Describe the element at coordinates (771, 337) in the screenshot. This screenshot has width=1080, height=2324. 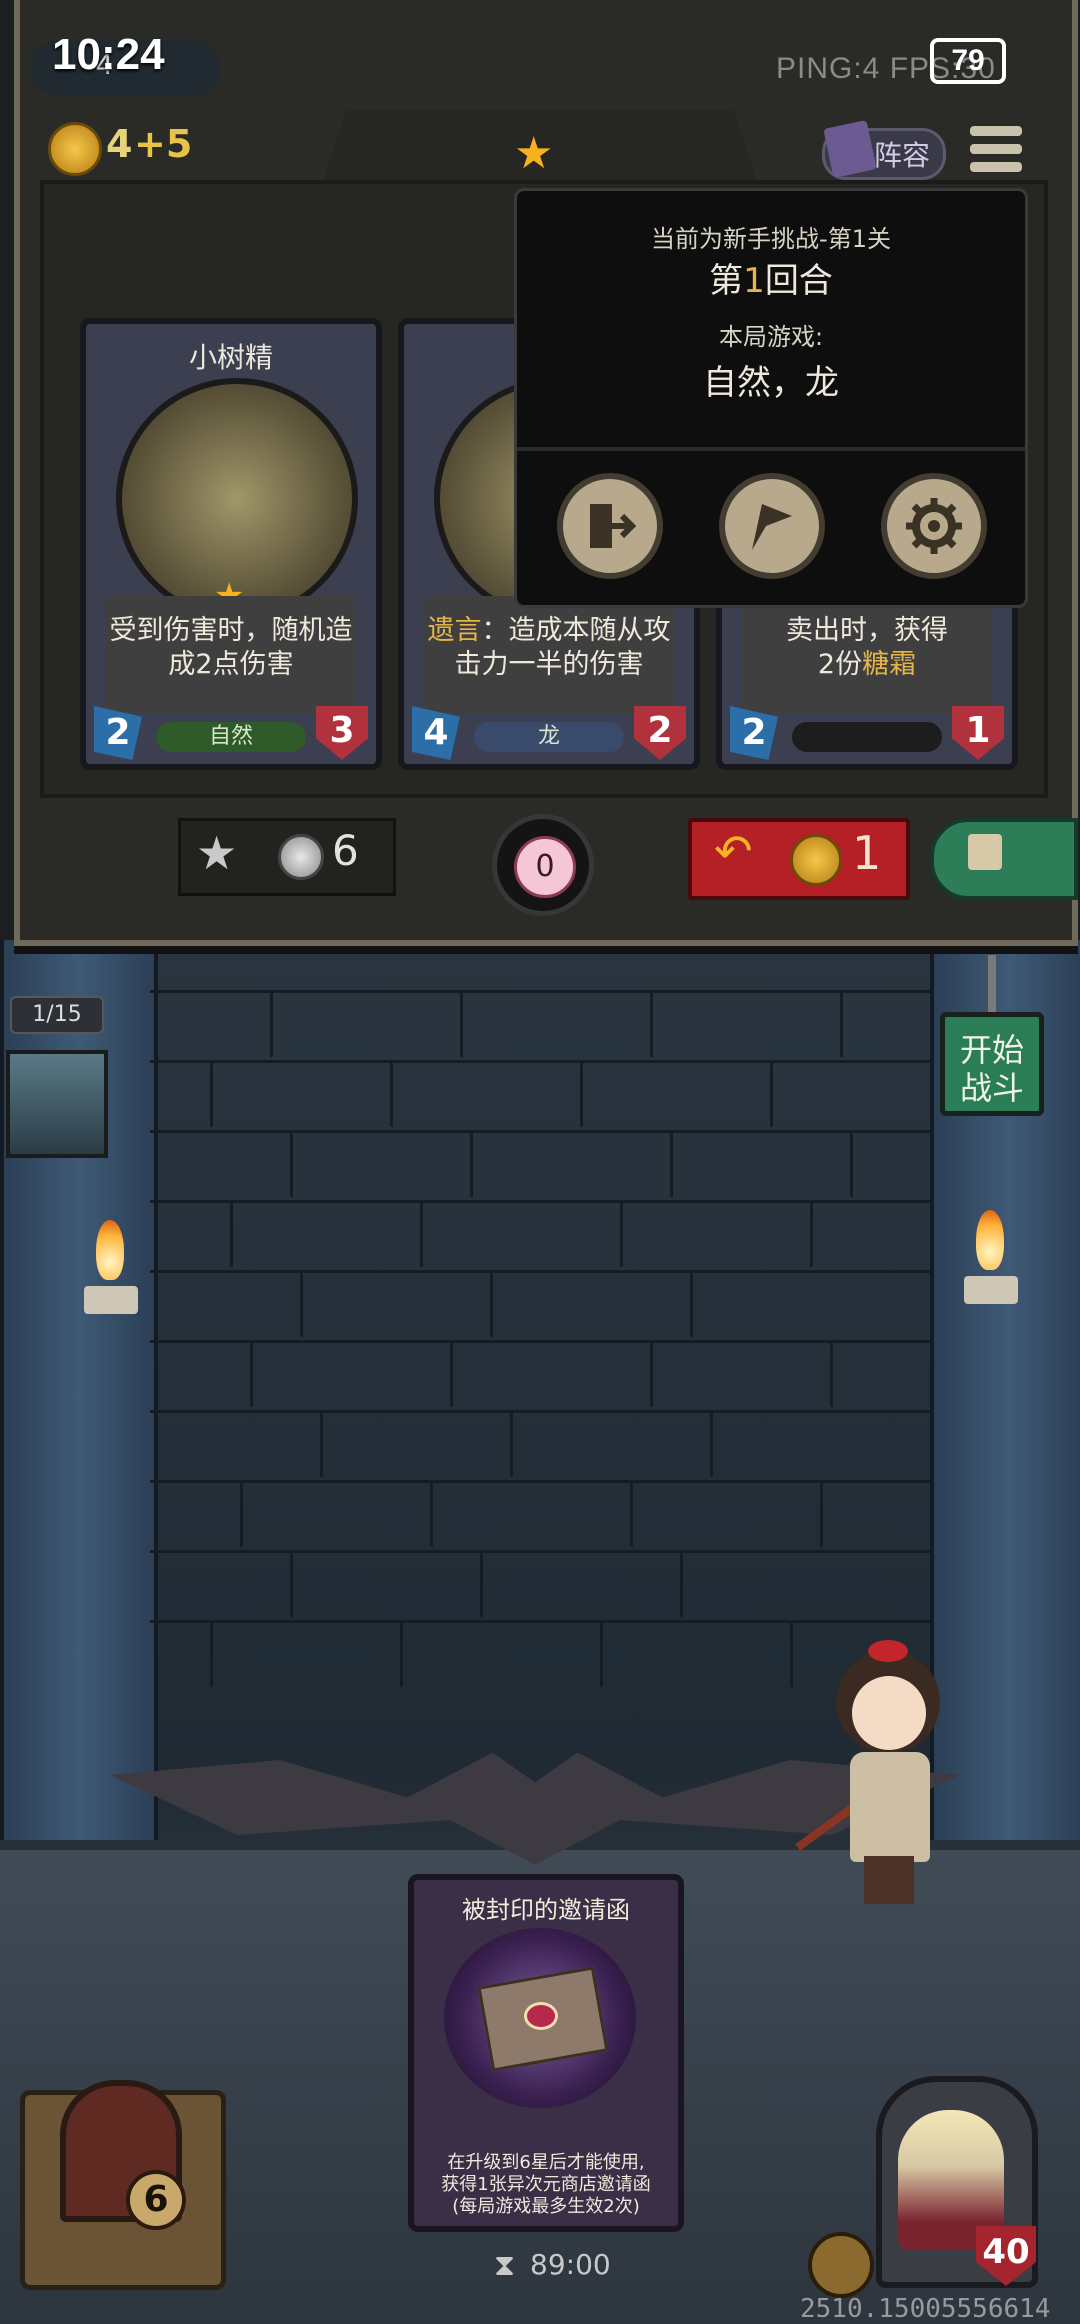
I see `game-tribes-label: 本局游戏:` at that location.